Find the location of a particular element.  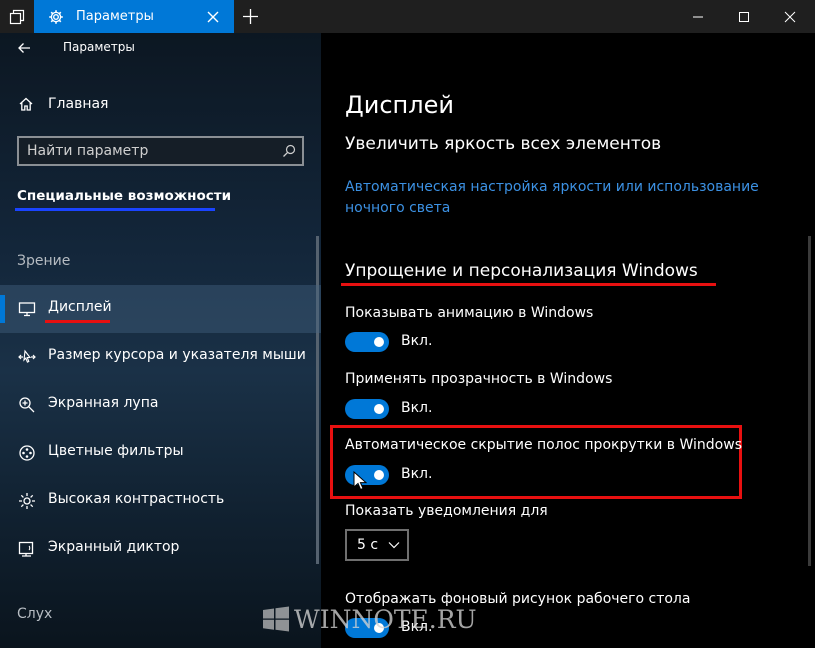

narrator-icon is located at coordinates (26, 549).